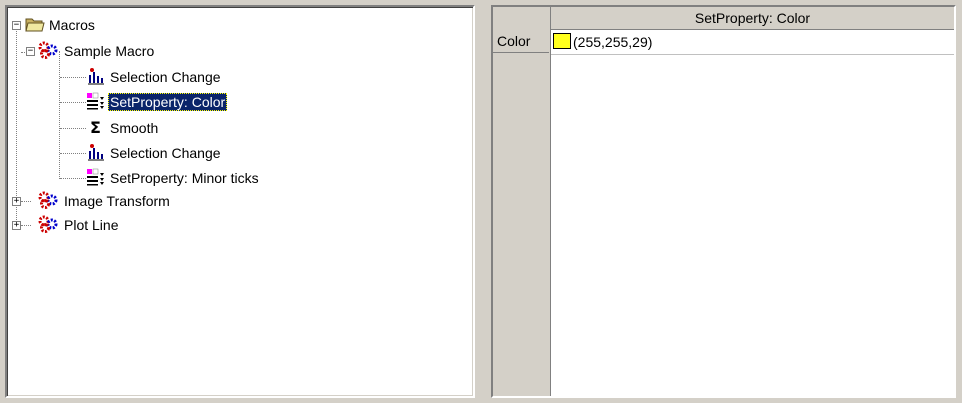 This screenshot has height=403, width=962. Describe the element at coordinates (184, 178) in the screenshot. I see `tree-node-label: SetProperty: Minor ticks` at that location.